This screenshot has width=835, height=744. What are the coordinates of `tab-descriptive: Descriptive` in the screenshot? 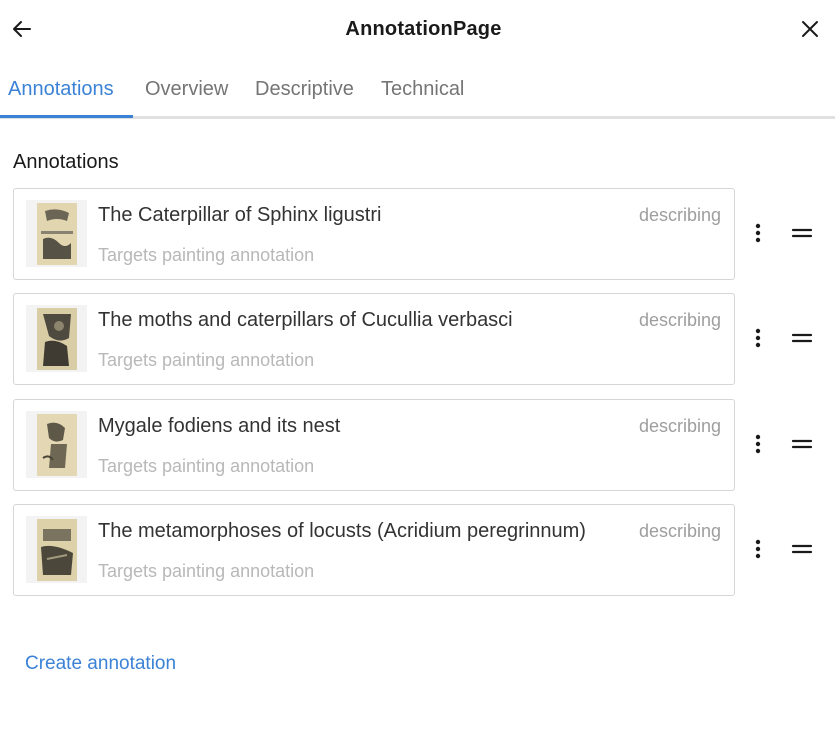 It's located at (304, 89).